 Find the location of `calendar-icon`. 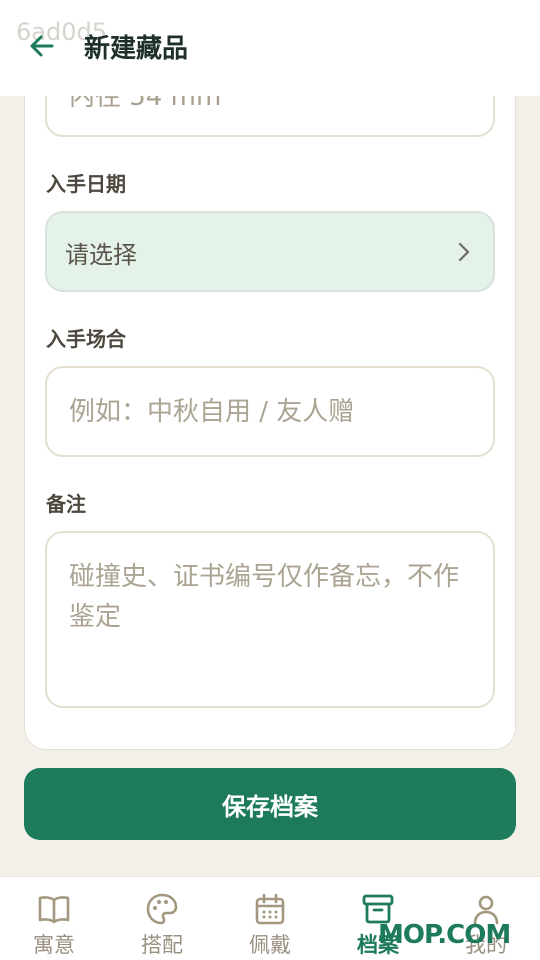

calendar-icon is located at coordinates (270, 909).